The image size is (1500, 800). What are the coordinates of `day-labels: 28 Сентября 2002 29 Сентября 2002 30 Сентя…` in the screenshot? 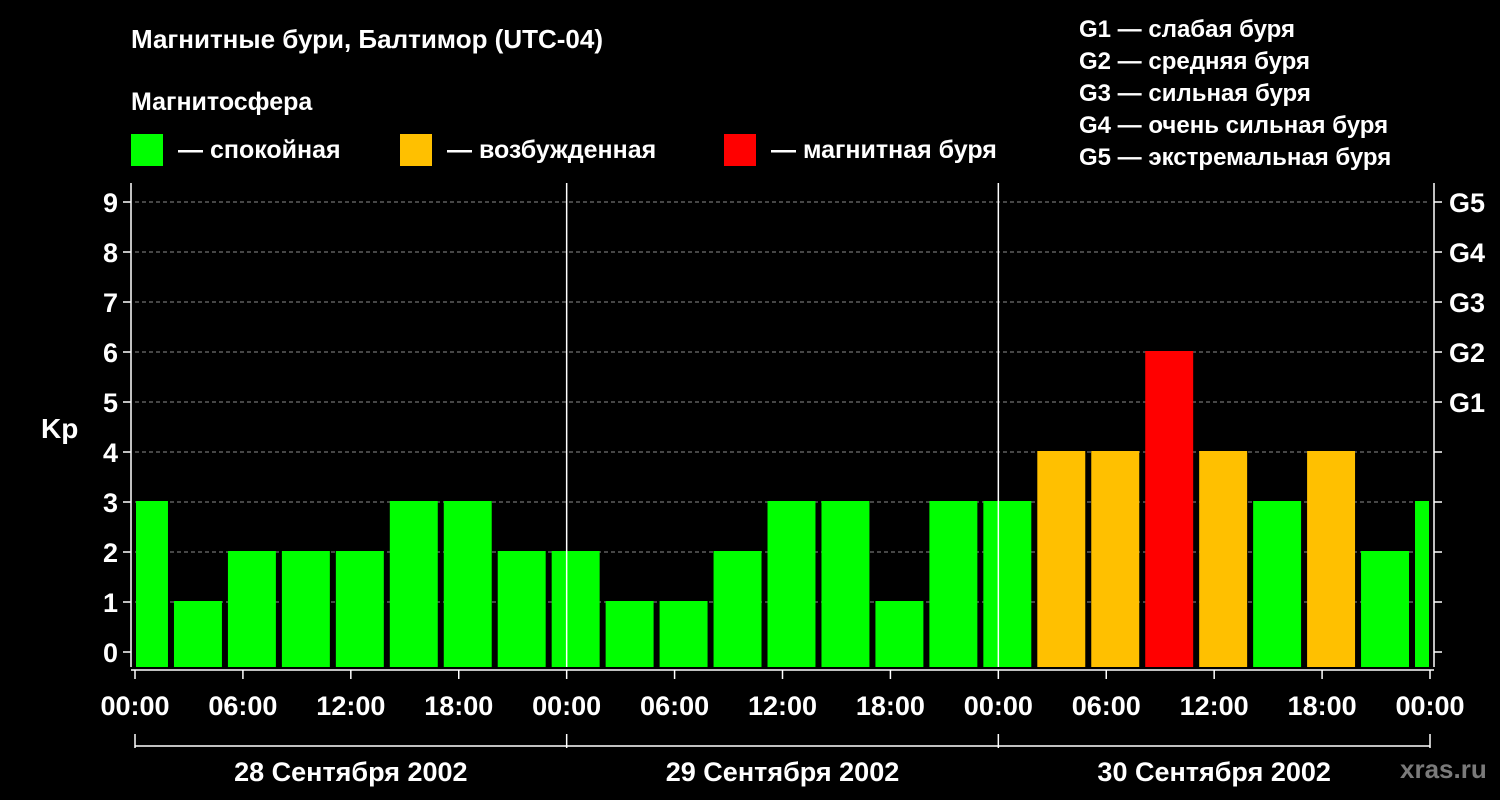 It's located at (782, 772).